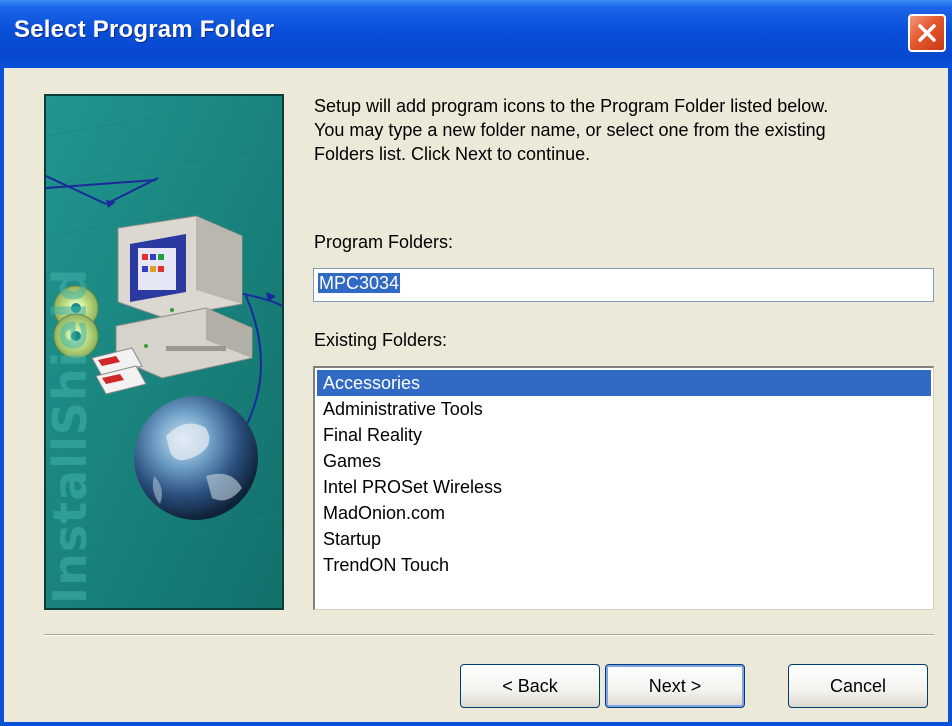 The height and width of the screenshot is (726, 952). Describe the element at coordinates (623, 285) in the screenshot. I see `program-folder-input: MPC3034` at that location.